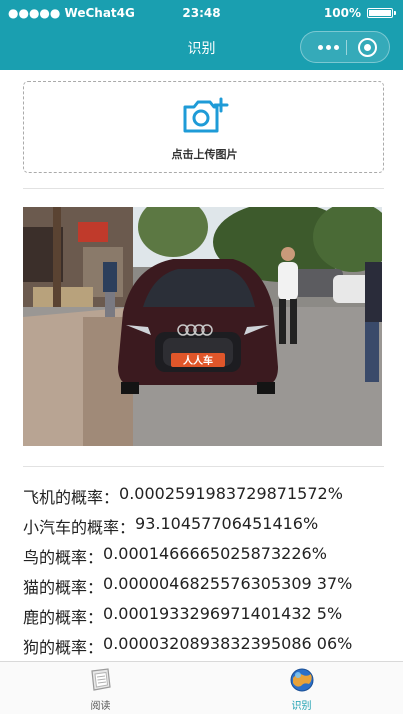 The image size is (403, 714). What do you see at coordinates (227, 523) in the screenshot?
I see `result-value: 93.10457706451416%` at bounding box center [227, 523].